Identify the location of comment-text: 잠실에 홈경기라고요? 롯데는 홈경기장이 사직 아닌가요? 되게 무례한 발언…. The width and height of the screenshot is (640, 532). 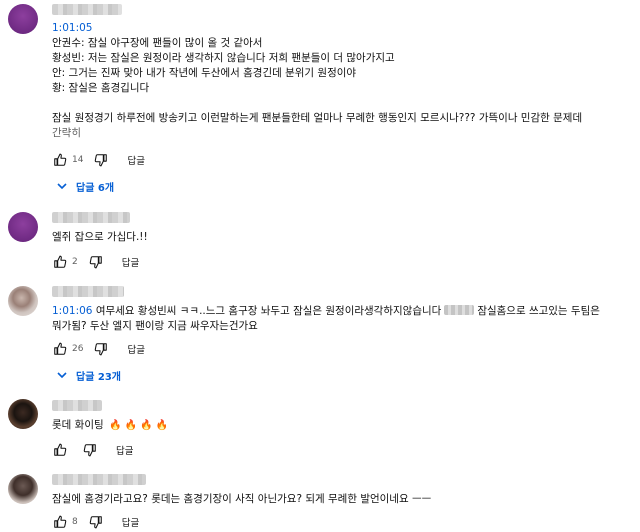
(242, 499).